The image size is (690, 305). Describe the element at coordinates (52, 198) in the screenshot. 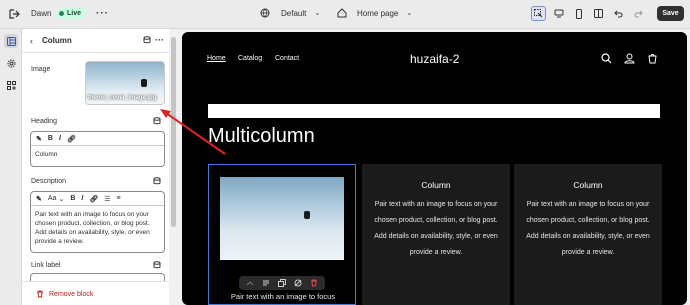

I see `text-style-dropdown: Aa` at that location.